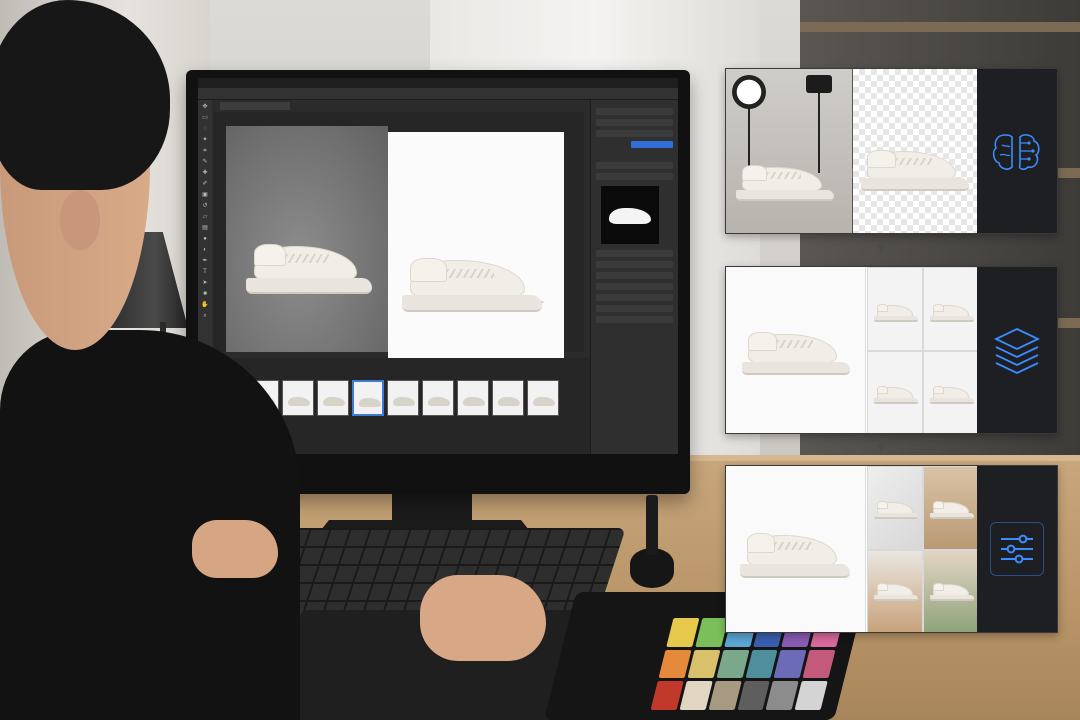  Describe the element at coordinates (652, 525) in the screenshot. I see `stylus-pen` at that location.